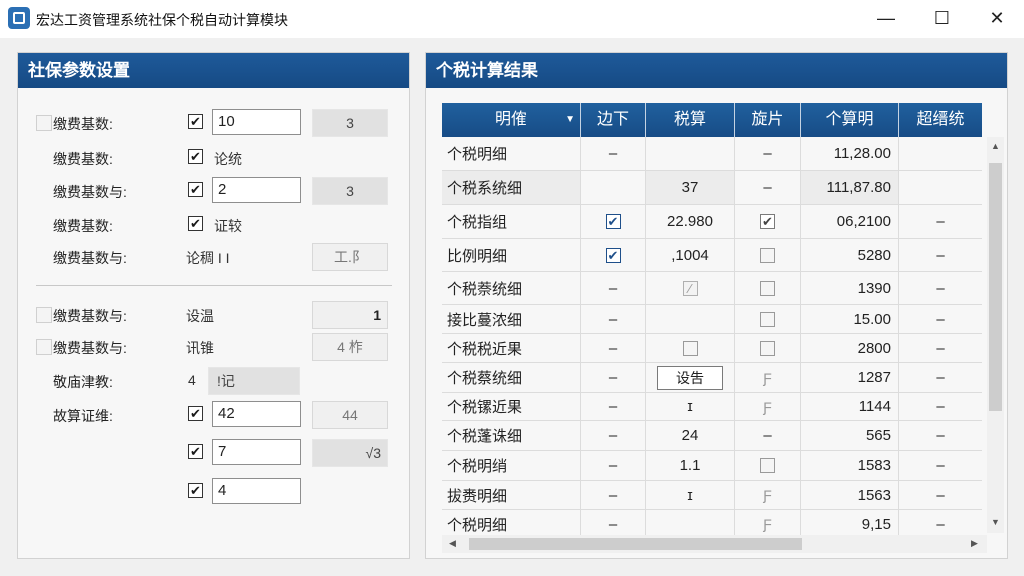  I want to click on readonly-value: !记, so click(254, 381).